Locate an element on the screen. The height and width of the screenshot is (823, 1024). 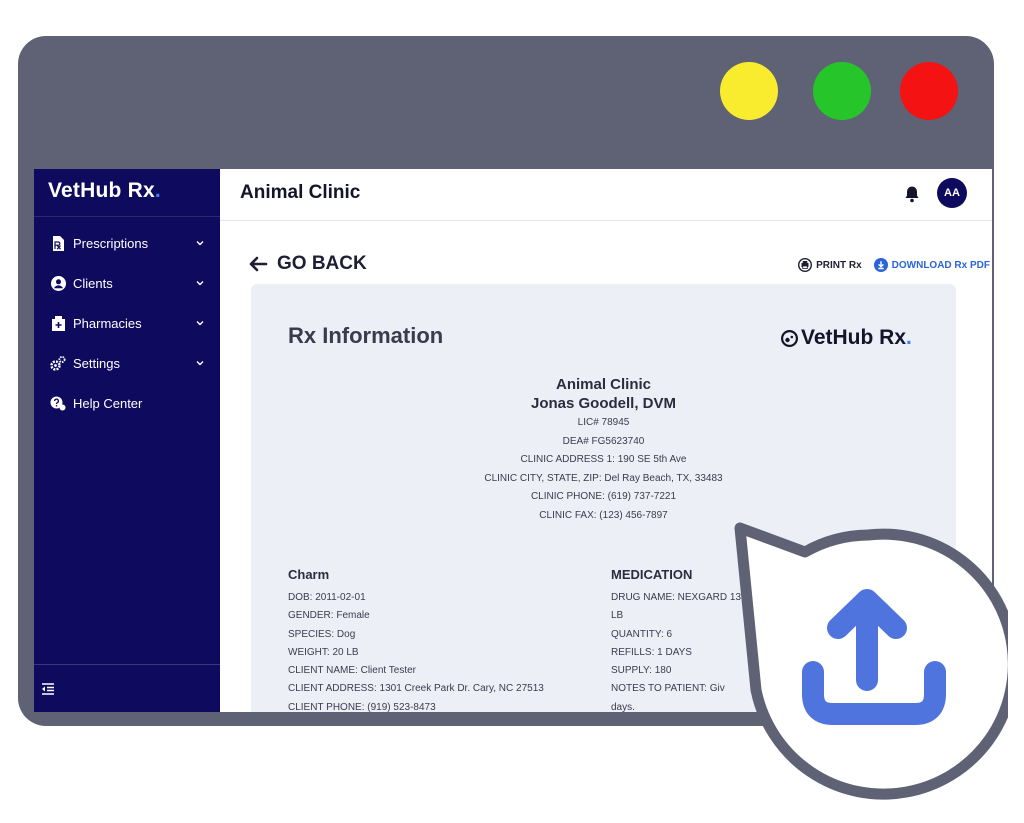
vethub-logo: VetHub Rx. is located at coordinates (846, 338).